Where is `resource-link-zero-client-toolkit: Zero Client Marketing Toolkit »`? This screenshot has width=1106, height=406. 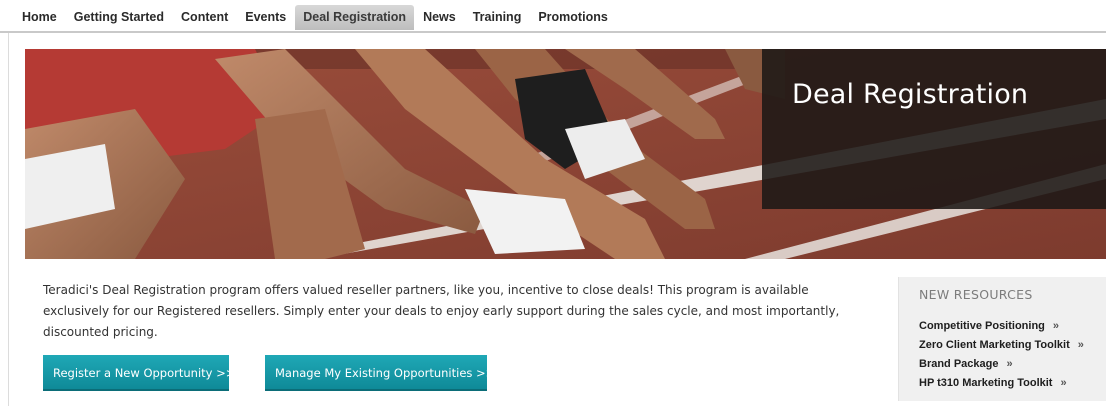 resource-link-zero-client-toolkit: Zero Client Marketing Toolkit » is located at coordinates (1001, 345).